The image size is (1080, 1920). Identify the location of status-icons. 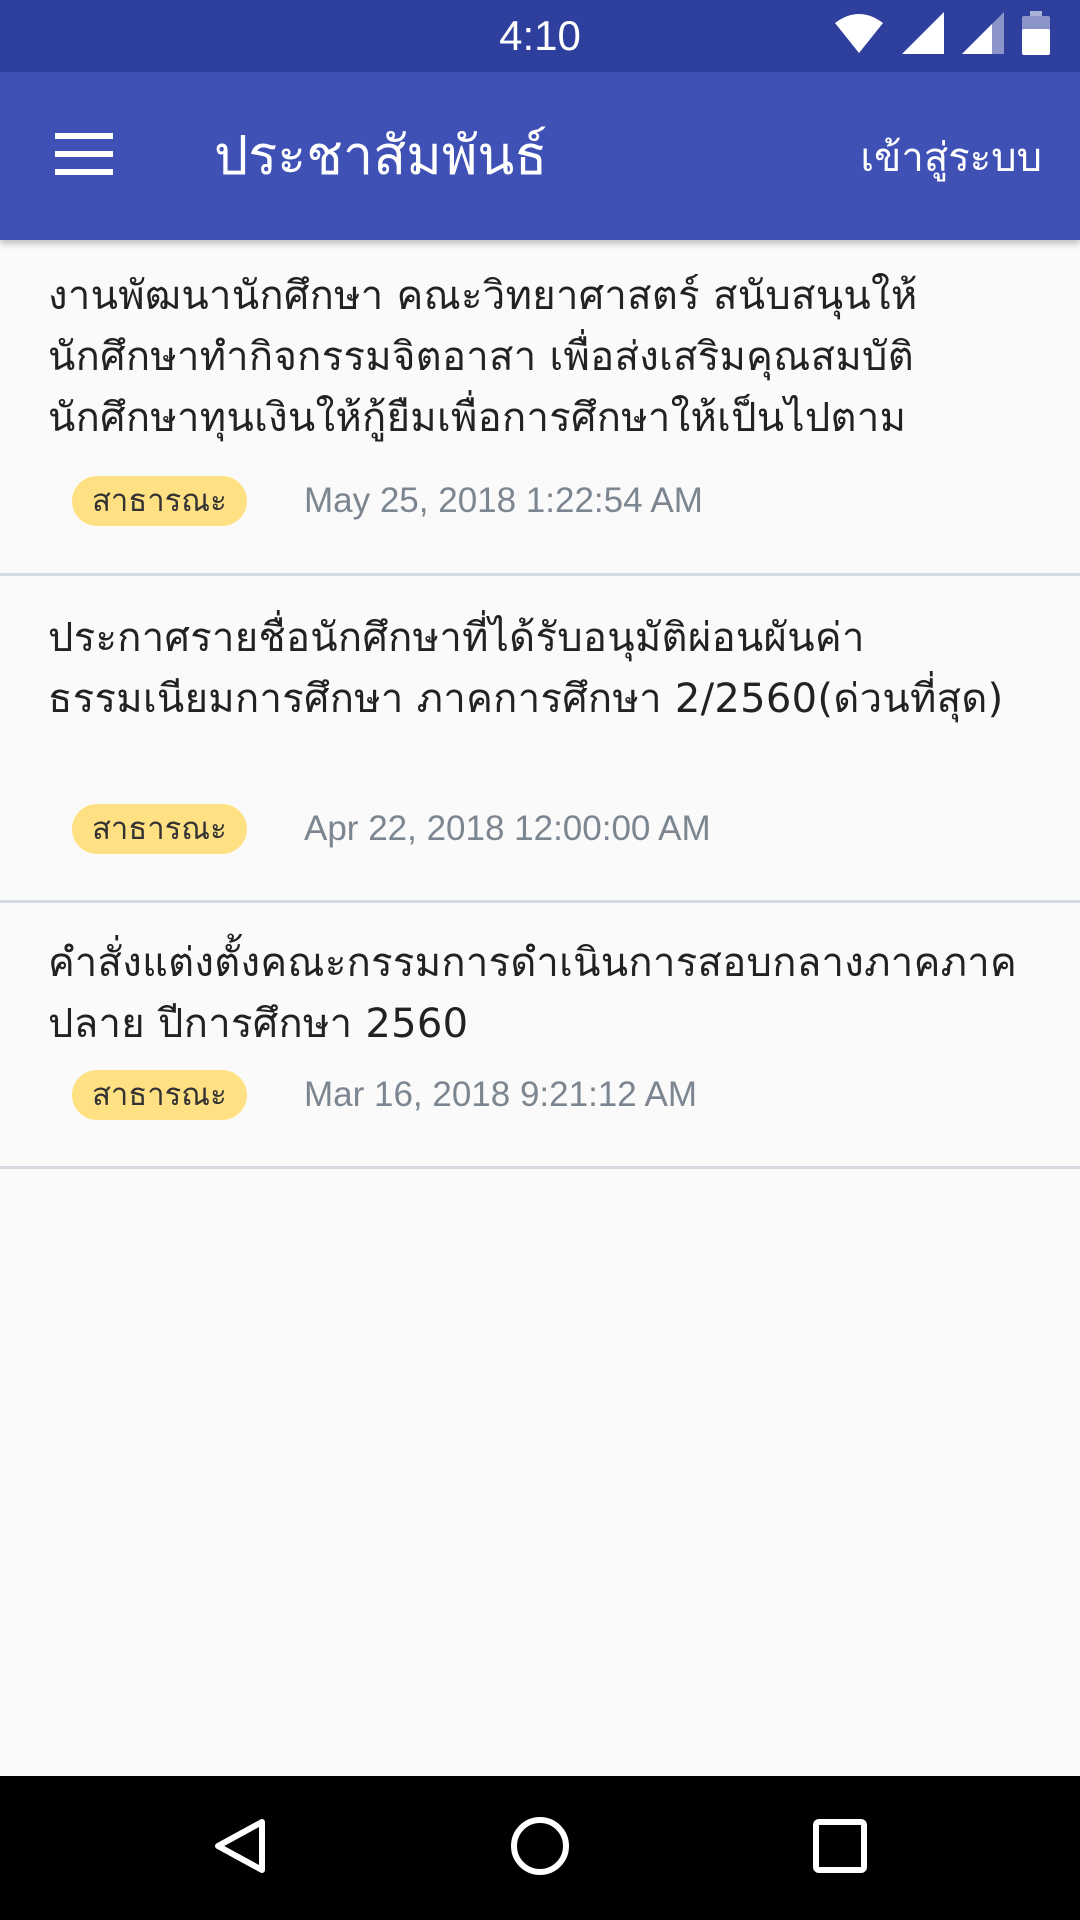
(942, 35).